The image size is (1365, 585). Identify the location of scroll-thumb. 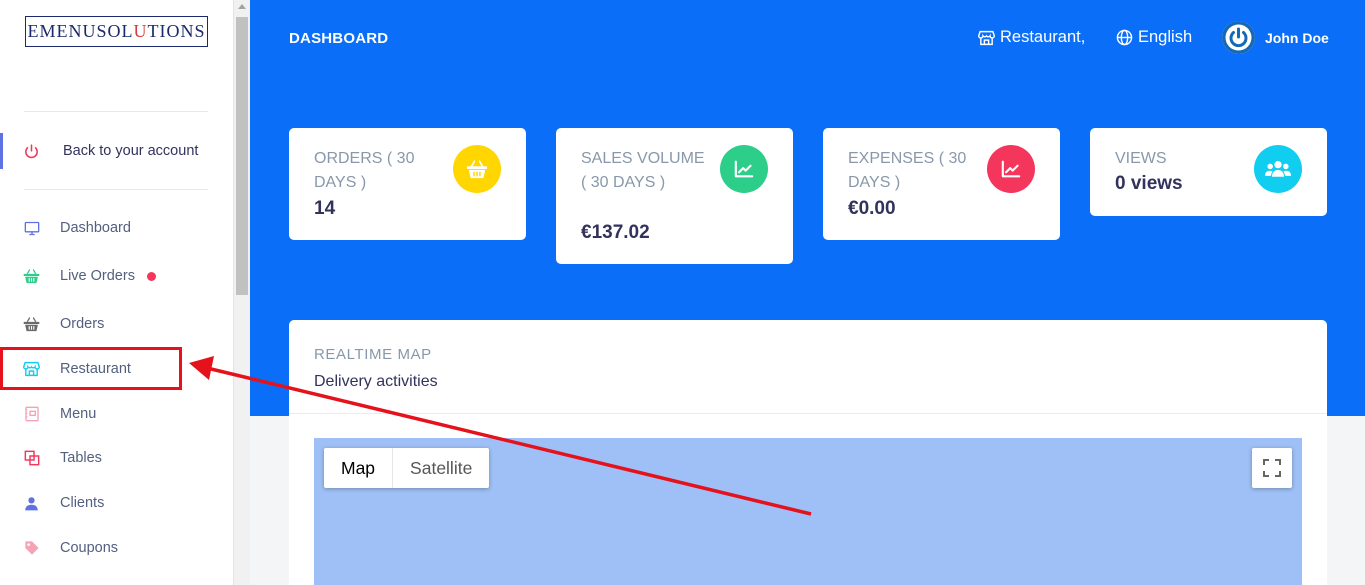
(242, 156).